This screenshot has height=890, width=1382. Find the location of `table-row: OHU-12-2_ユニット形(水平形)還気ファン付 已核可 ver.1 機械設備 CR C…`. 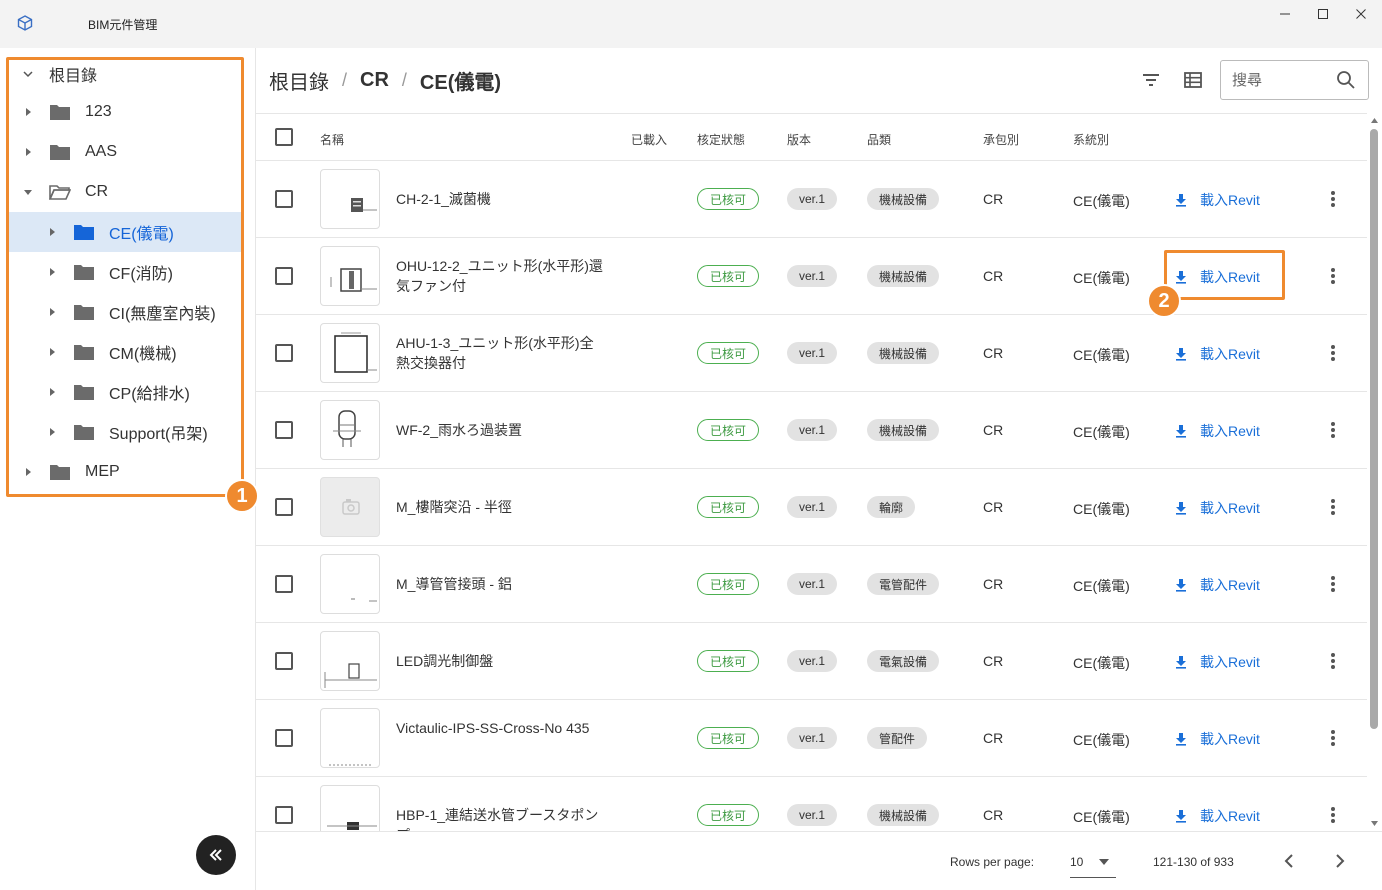

table-row: OHU-12-2_ユニット形(水平形)還気ファン付 已核可 ver.1 機械設備 CR C… is located at coordinates (811, 276).